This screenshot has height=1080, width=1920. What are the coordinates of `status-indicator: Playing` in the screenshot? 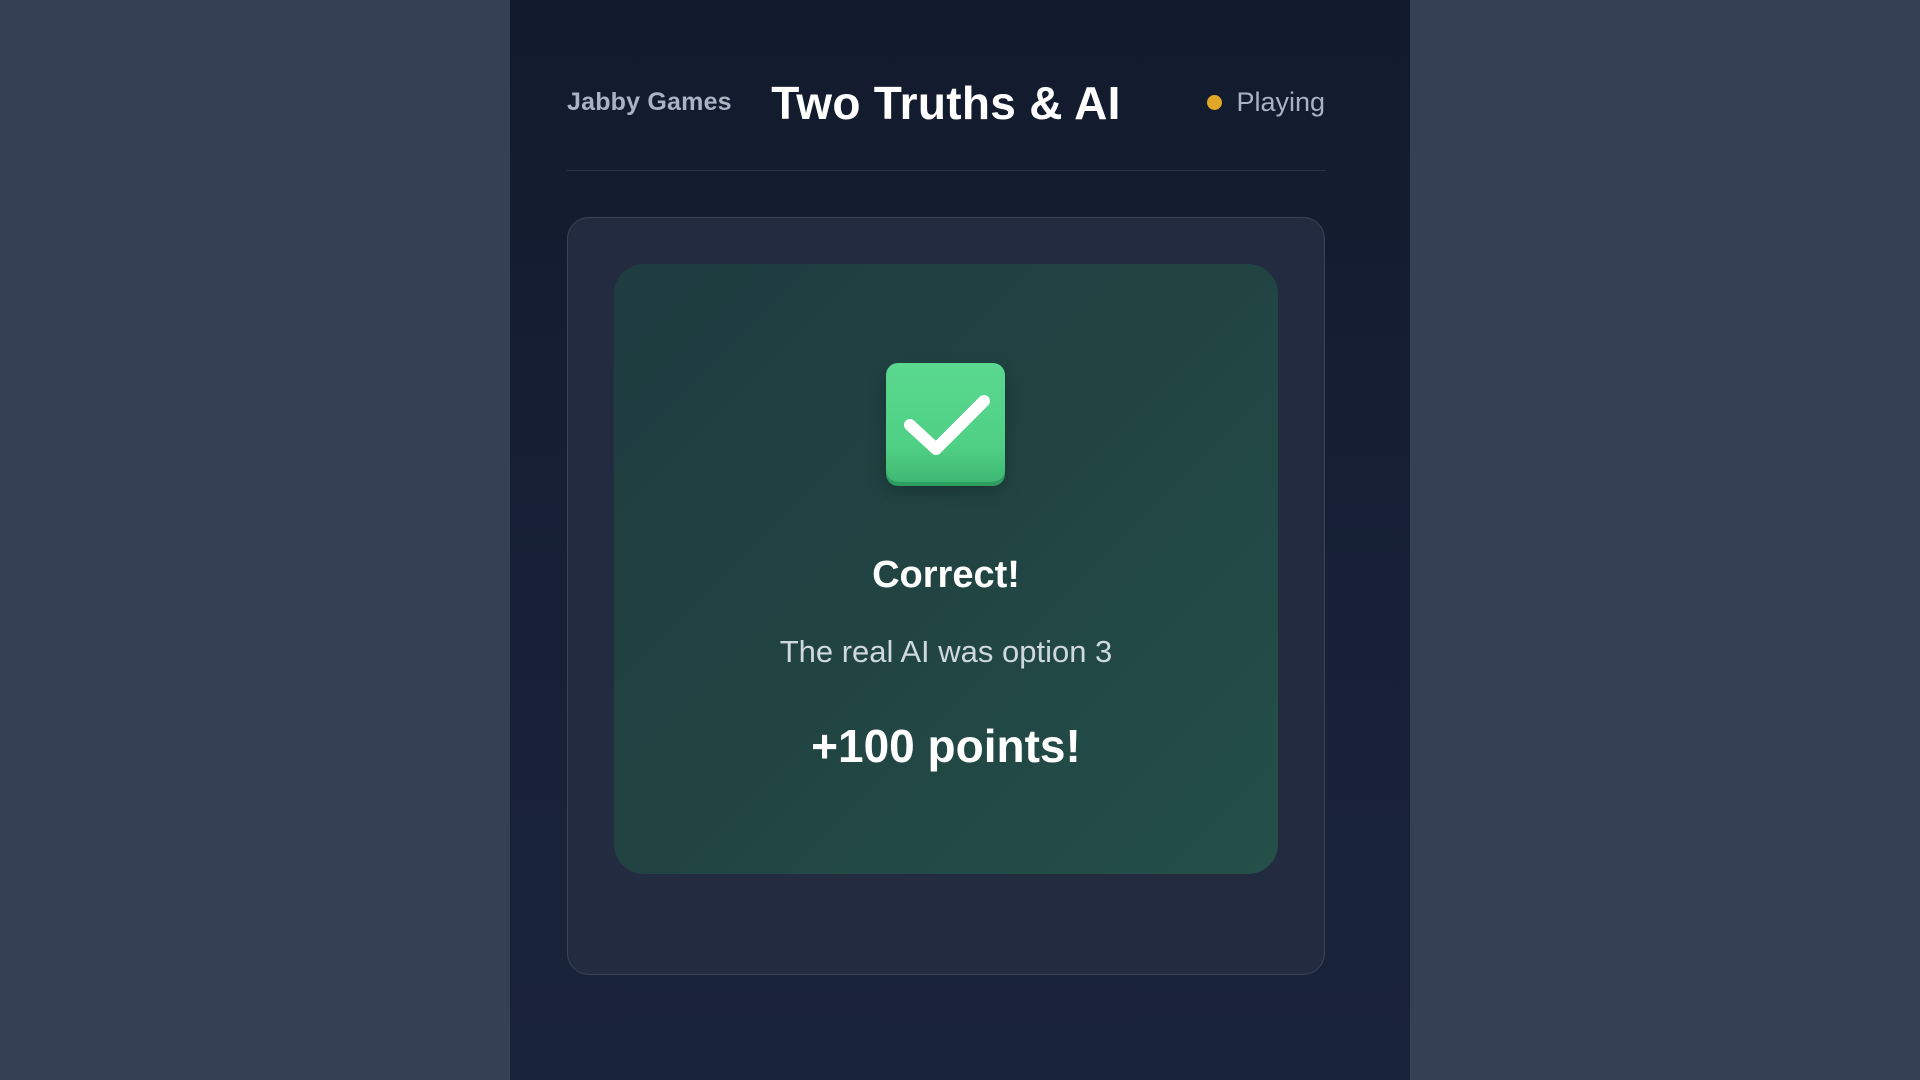 It's located at (1266, 102).